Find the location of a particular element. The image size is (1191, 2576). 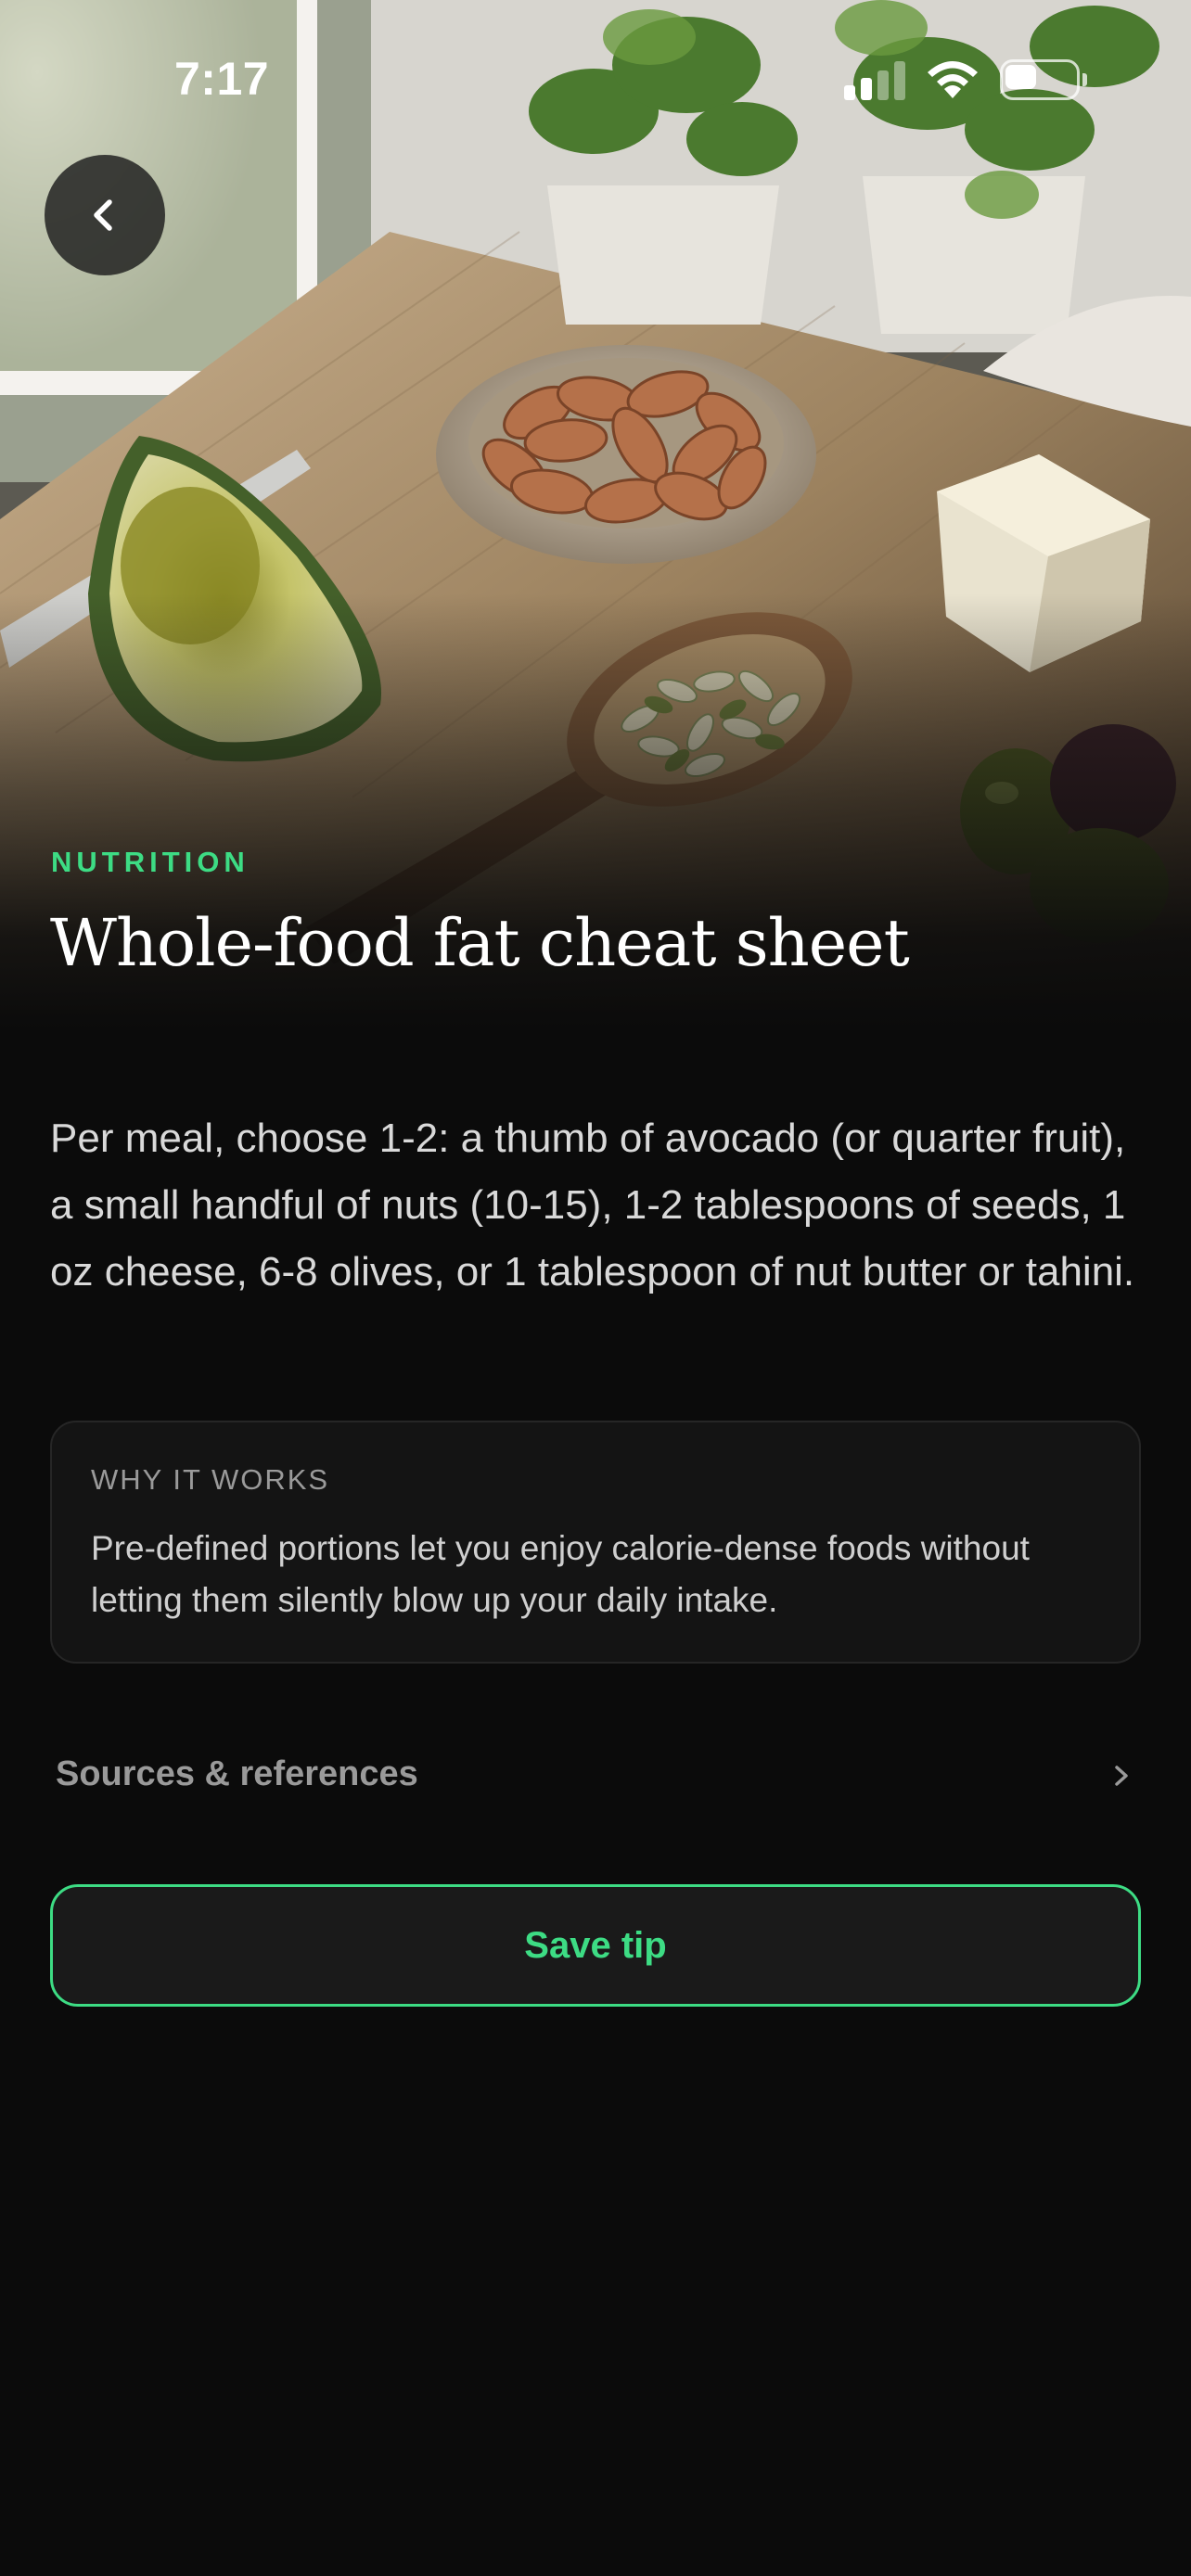

page-title: Whole-food fat cheat sheet is located at coordinates (480, 943).